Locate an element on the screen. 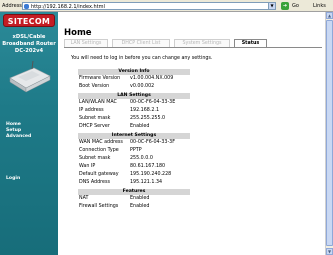 The height and width of the screenshot is (255, 333). product-name: xDSL/Cable Broadband Router DC-202v4 is located at coordinates (29, 44).